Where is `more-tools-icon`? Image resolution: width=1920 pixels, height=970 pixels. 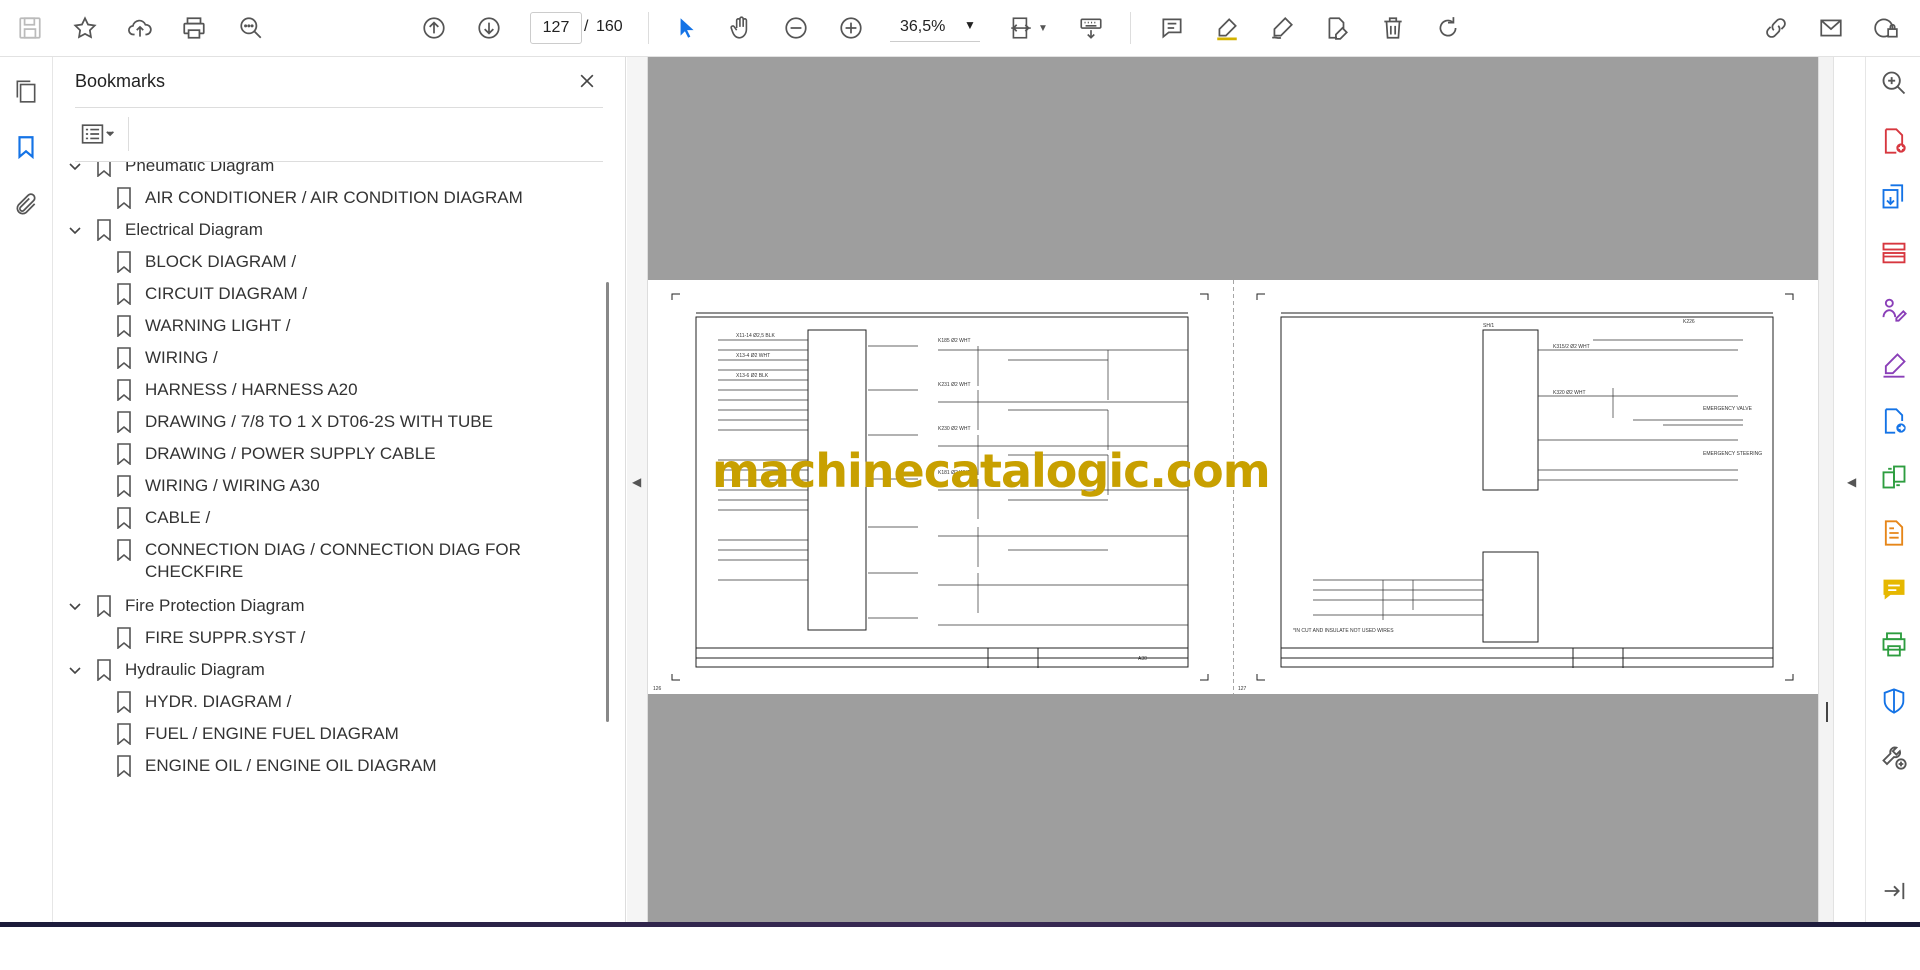 more-tools-icon is located at coordinates (1894, 757).